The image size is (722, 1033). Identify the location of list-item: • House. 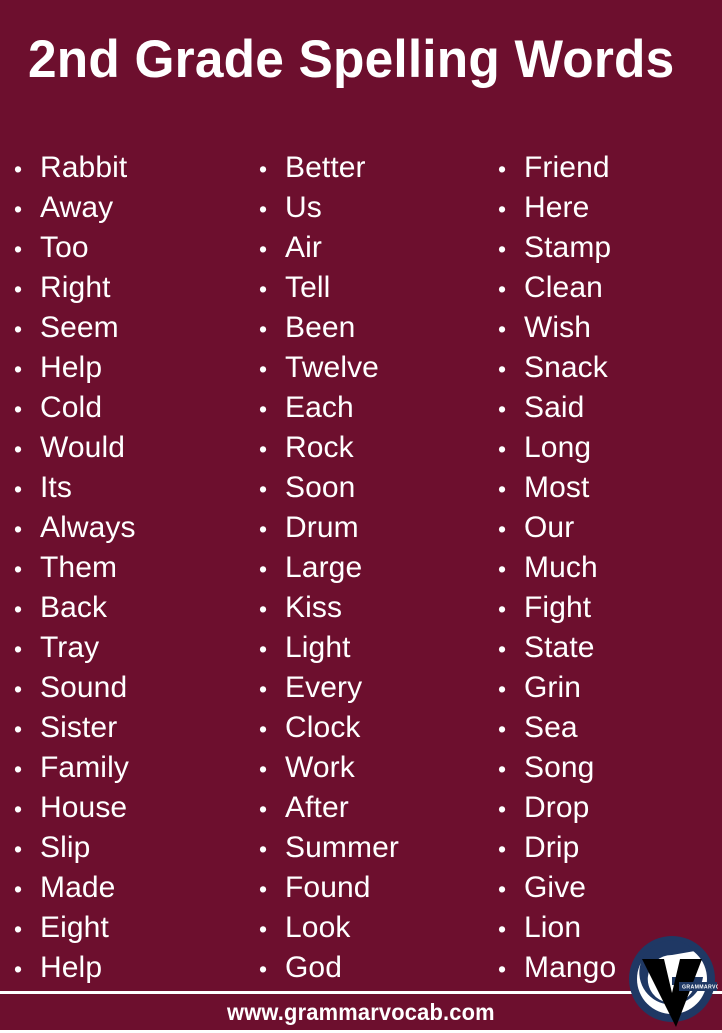
(124, 808).